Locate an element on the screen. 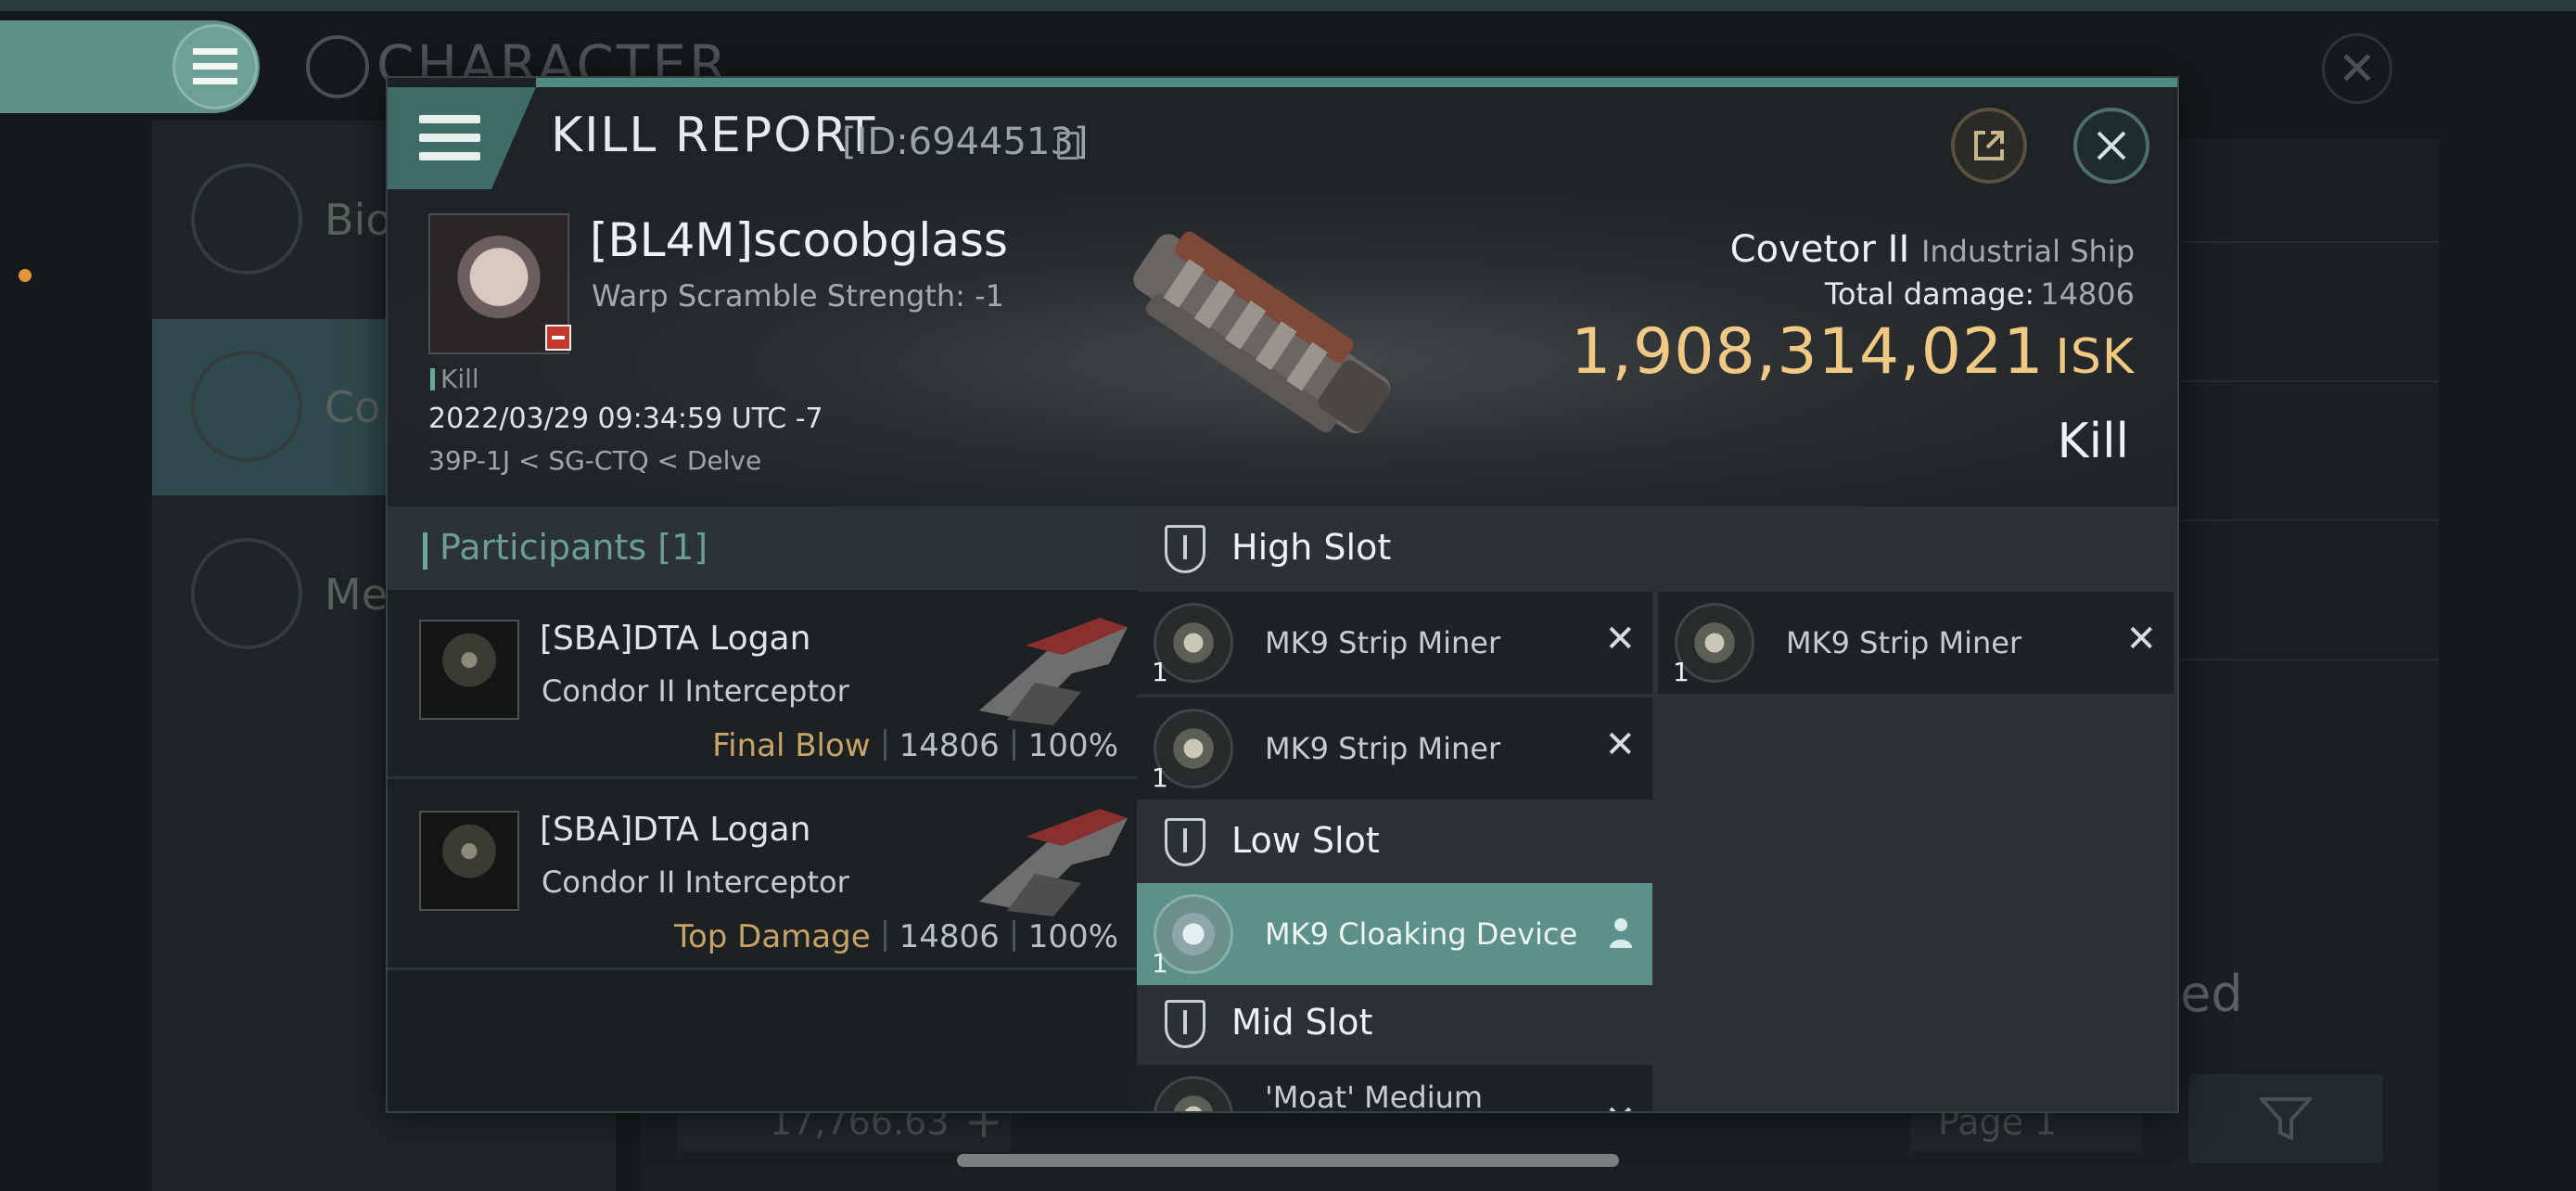 The height and width of the screenshot is (1191, 2576). top-status-strip is located at coordinates (1288, 6).